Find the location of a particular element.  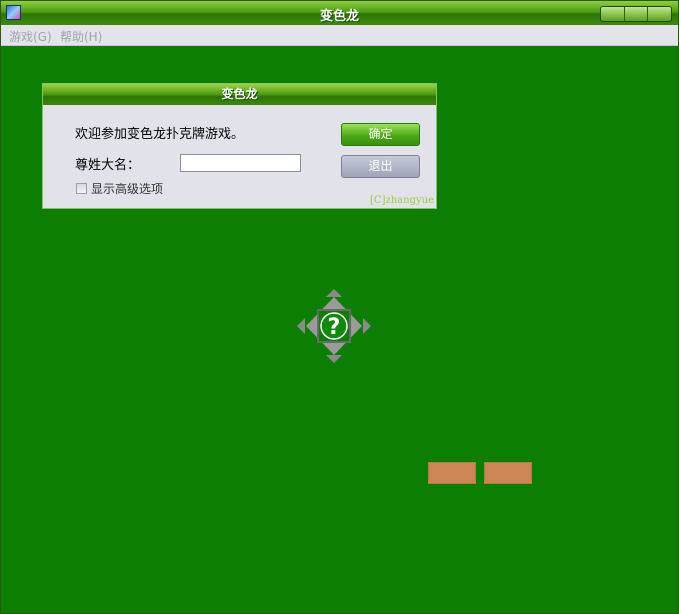

window-title: 变色龙 is located at coordinates (339, 16).